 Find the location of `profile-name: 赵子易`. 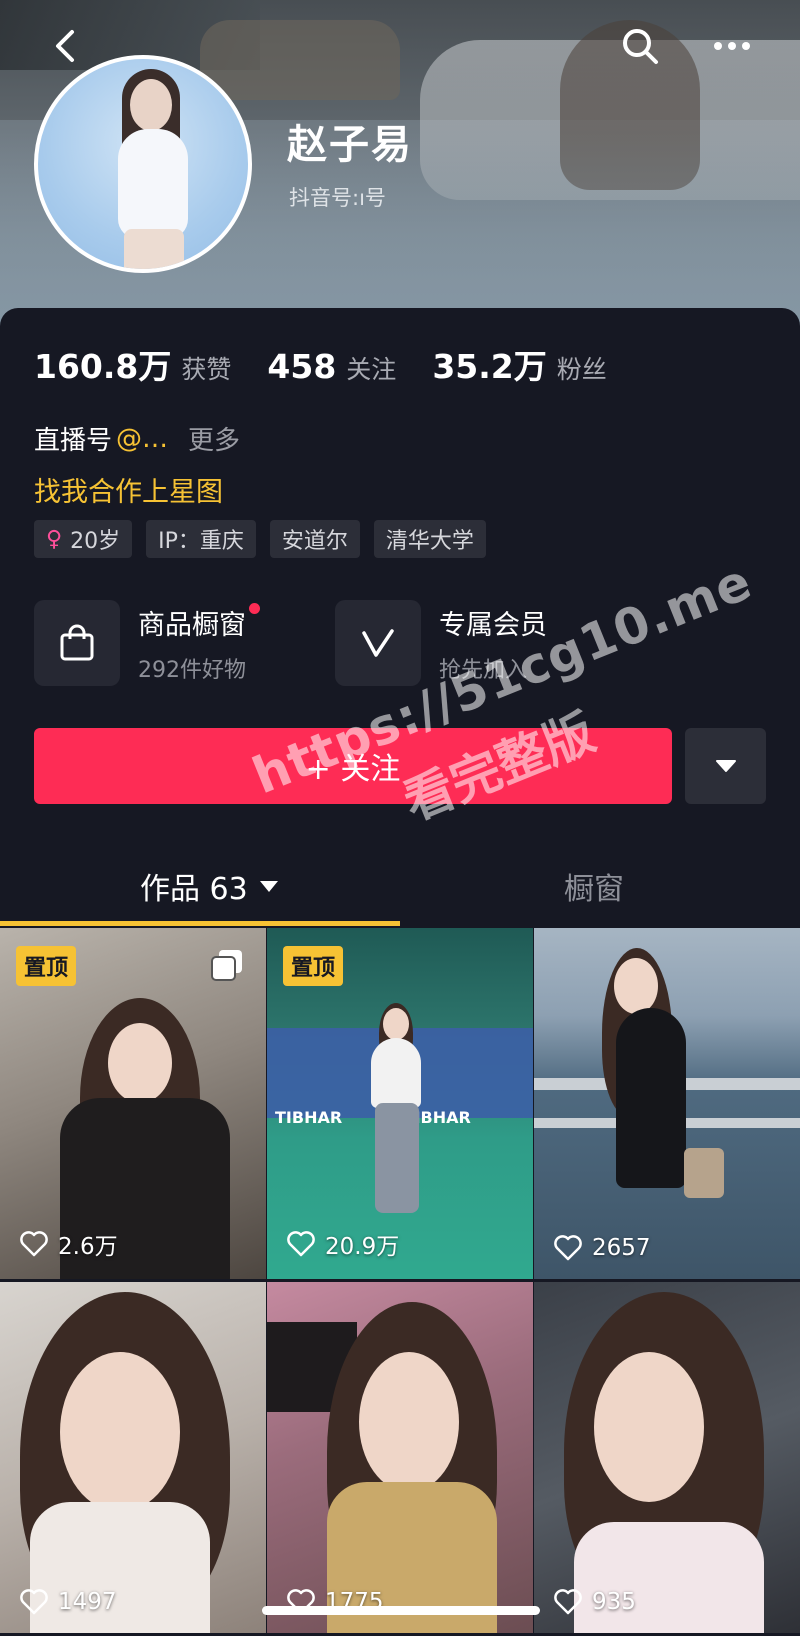

profile-name: 赵子易 is located at coordinates (350, 145).